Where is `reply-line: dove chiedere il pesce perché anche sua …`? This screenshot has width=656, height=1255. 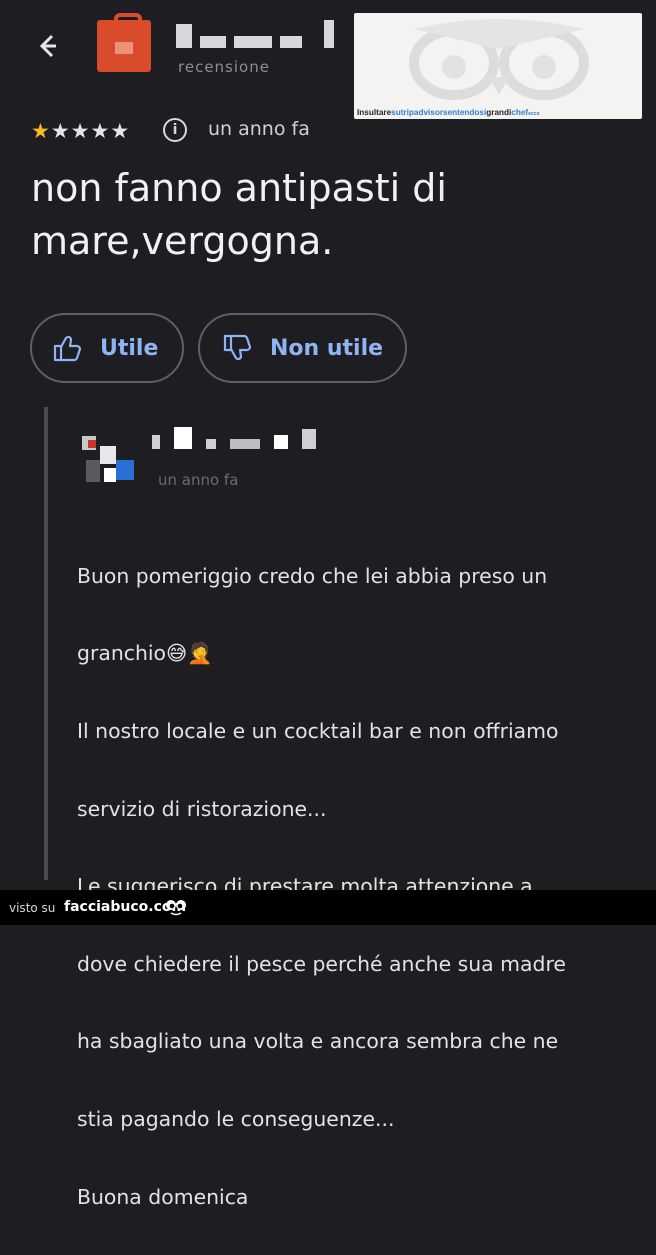
reply-line: dove chiedere il pesce perché anche sua … is located at coordinates (321, 963).